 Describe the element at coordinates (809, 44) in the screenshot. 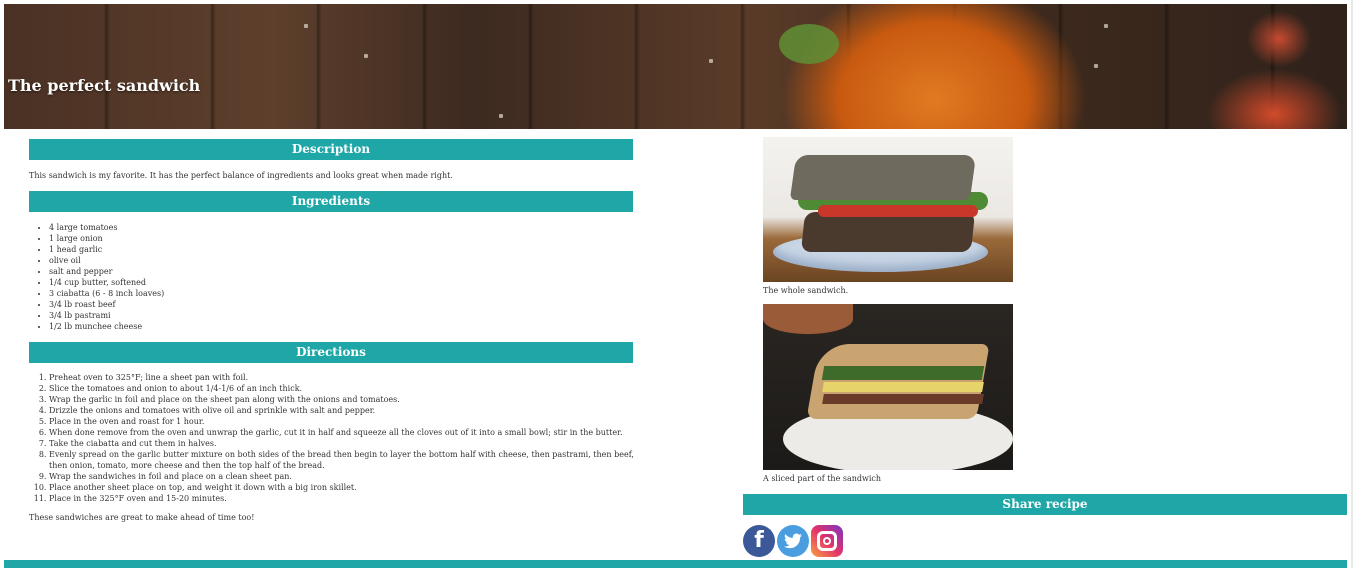

I see `banner-lettuce-detail` at that location.